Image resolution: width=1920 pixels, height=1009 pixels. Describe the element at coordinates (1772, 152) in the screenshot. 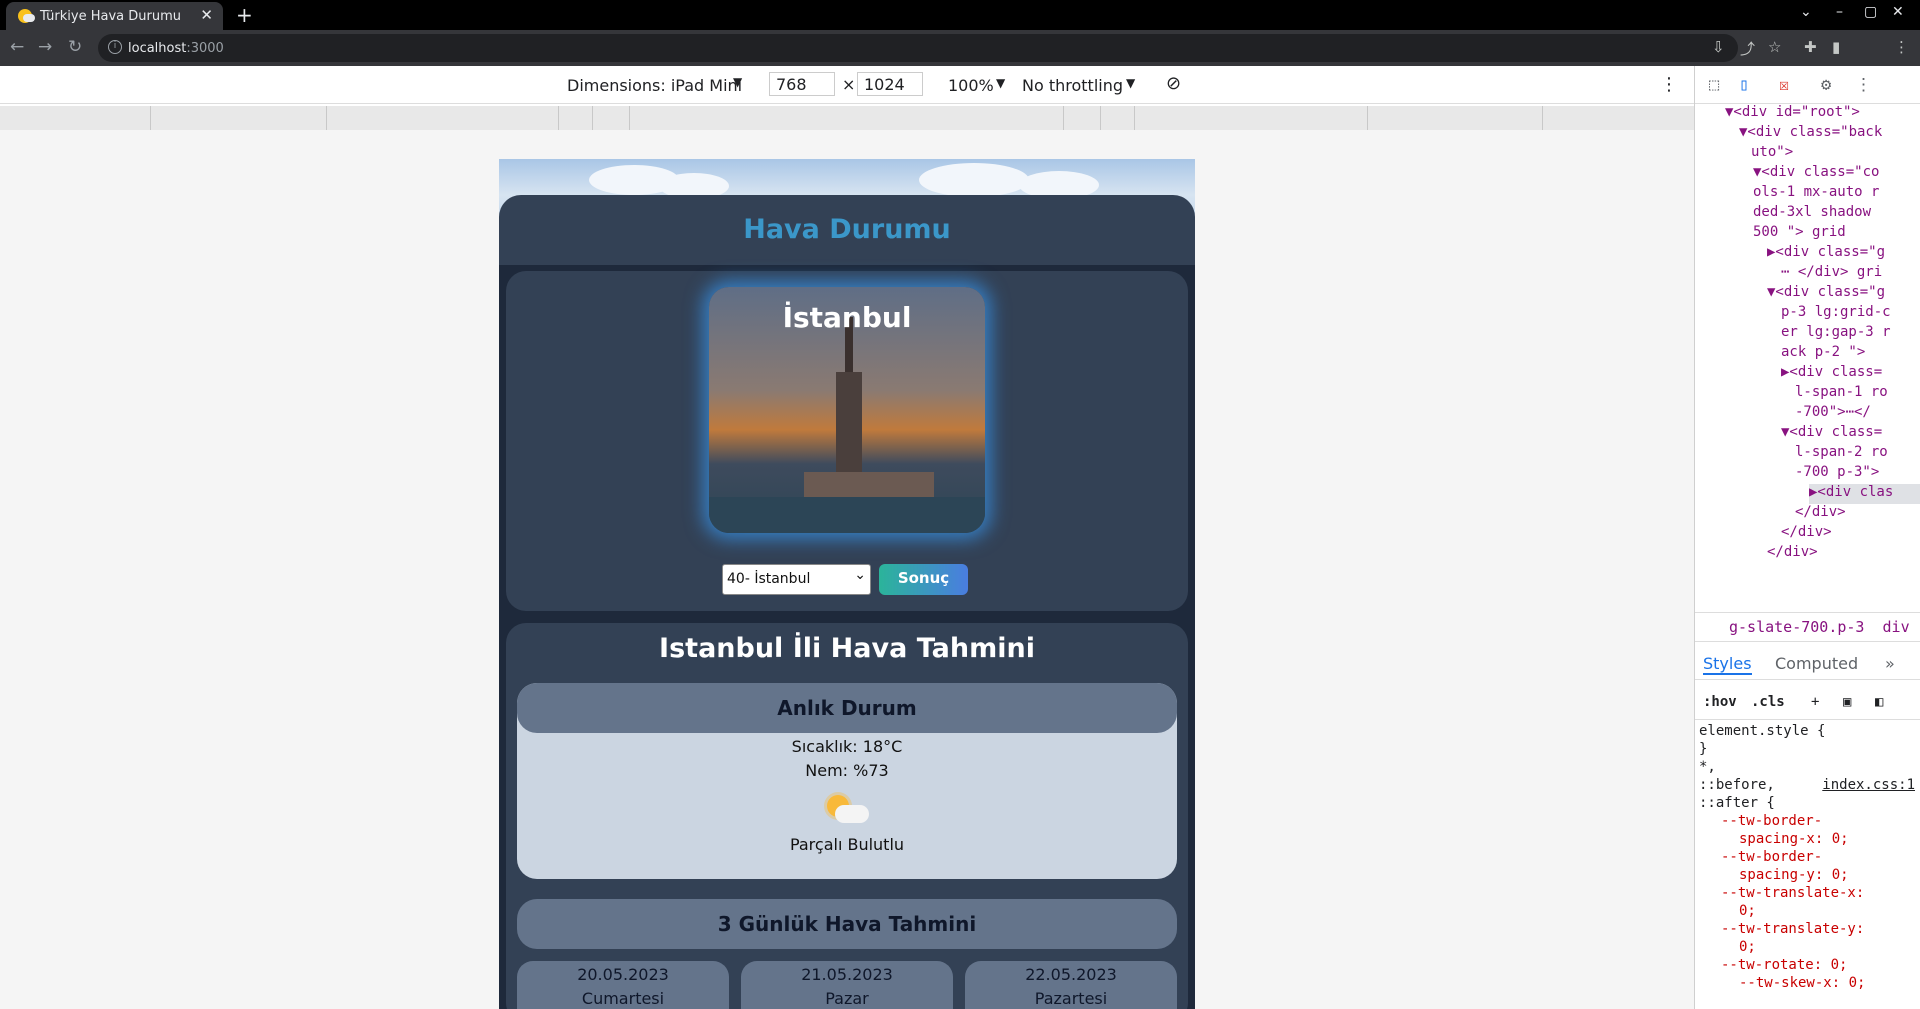

I see `dom-node-line: uto">` at that location.